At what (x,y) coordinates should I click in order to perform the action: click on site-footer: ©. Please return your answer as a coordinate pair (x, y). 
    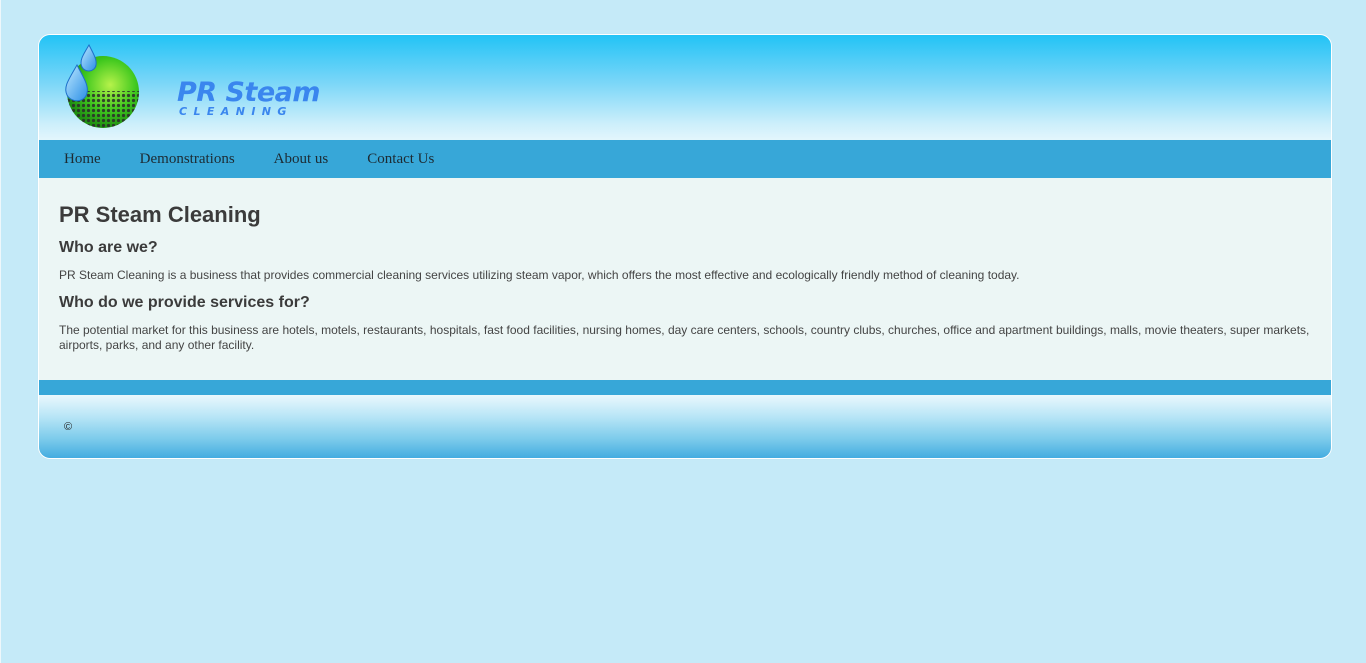
    Looking at the image, I should click on (685, 426).